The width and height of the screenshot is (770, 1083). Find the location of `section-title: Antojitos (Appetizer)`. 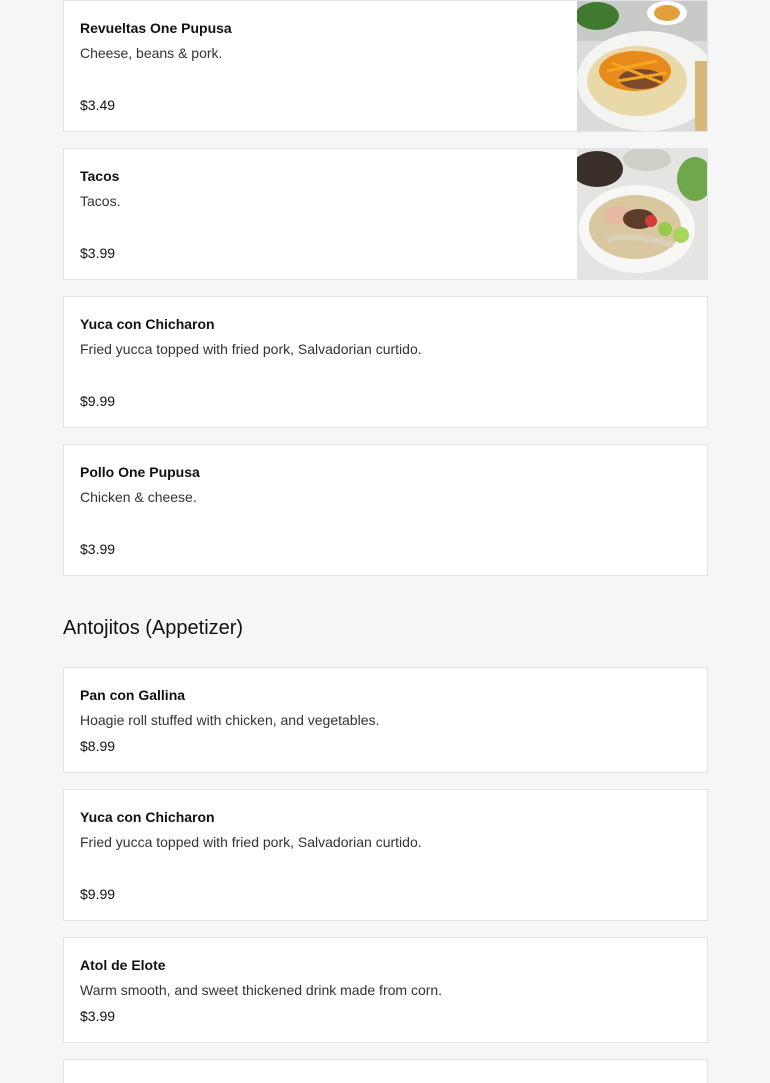

section-title: Antojitos (Appetizer) is located at coordinates (153, 628).